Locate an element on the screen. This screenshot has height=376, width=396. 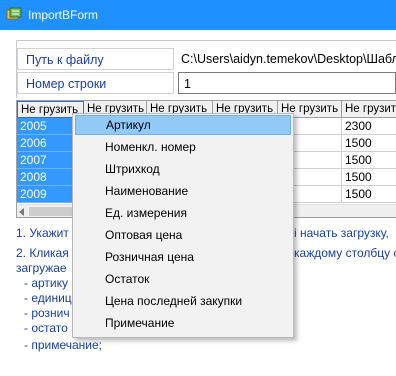
row-number-input: 1 is located at coordinates (287, 83).